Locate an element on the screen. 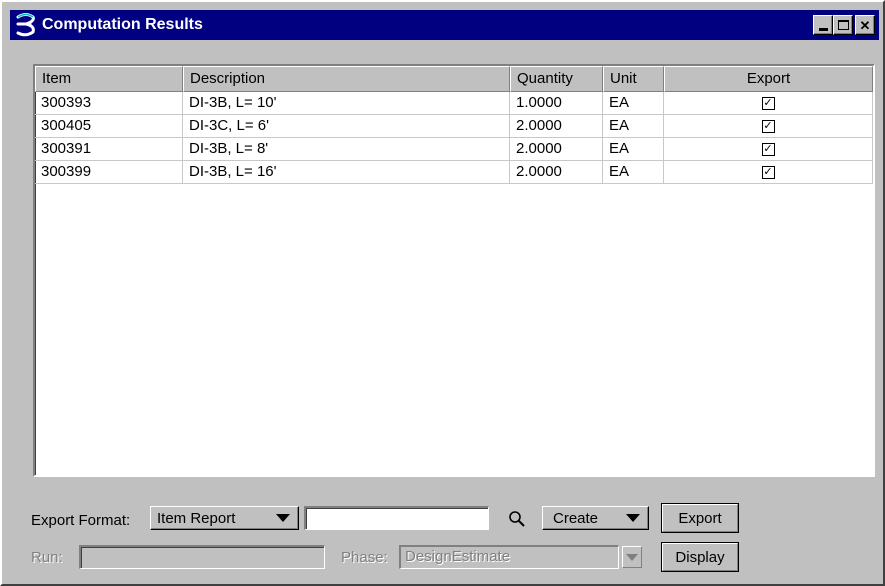  display-button-label: Display is located at coordinates (700, 557).